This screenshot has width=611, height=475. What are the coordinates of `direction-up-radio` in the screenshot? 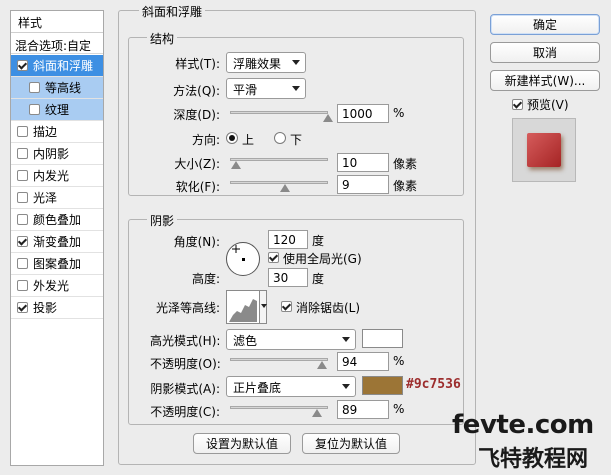 It's located at (232, 138).